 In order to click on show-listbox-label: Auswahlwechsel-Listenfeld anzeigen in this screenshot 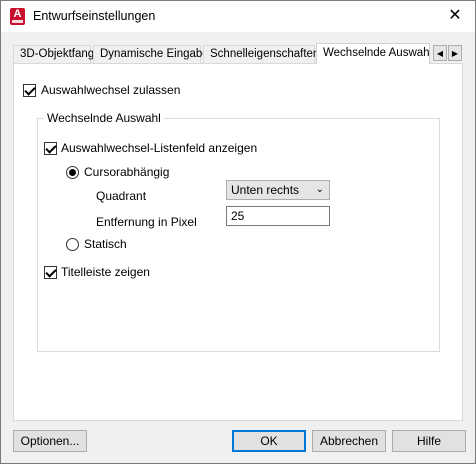, I will do `click(159, 148)`.